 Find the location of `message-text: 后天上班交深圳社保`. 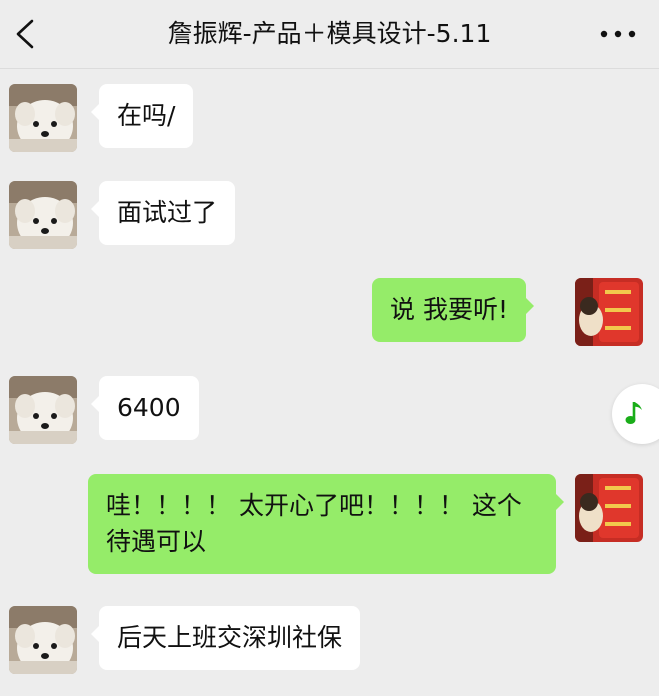

message-text: 后天上班交深圳社保 is located at coordinates (230, 637).